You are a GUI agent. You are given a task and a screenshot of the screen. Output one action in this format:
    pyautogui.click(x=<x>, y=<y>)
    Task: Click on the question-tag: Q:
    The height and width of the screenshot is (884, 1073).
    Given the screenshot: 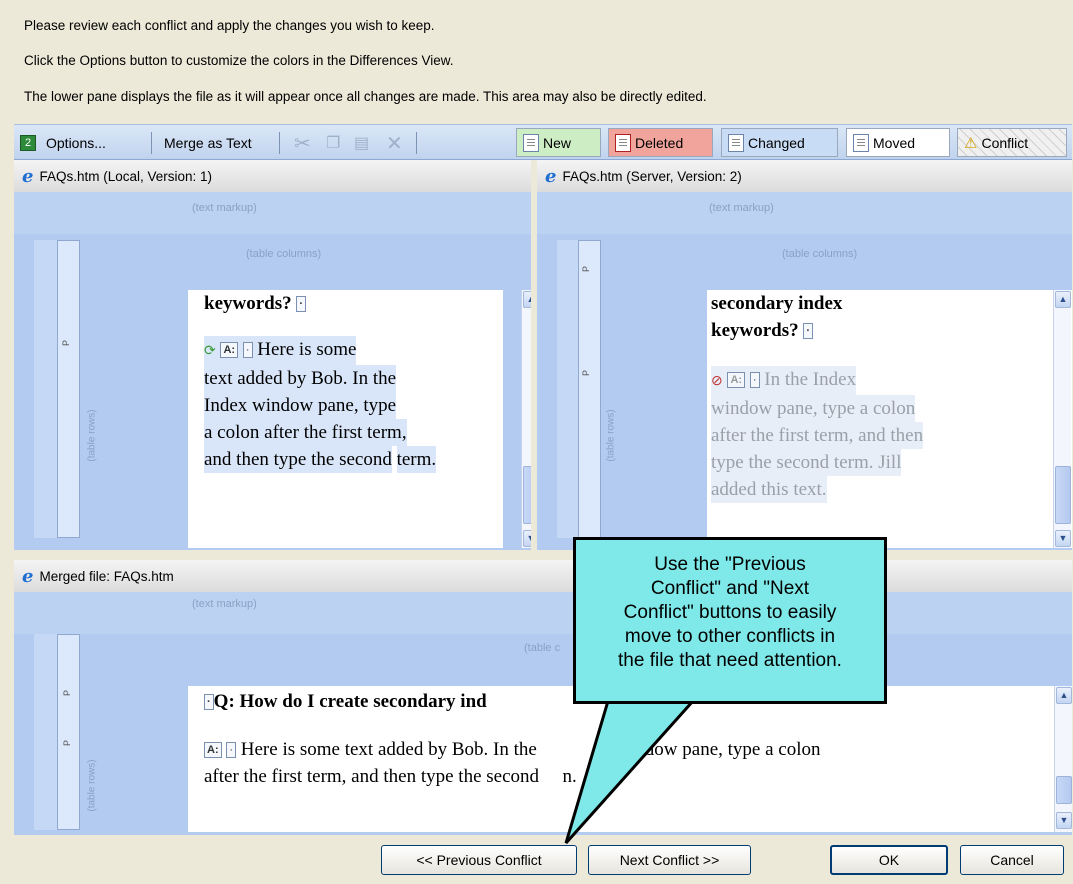 What is the action you would take?
    pyautogui.click(x=224, y=701)
    